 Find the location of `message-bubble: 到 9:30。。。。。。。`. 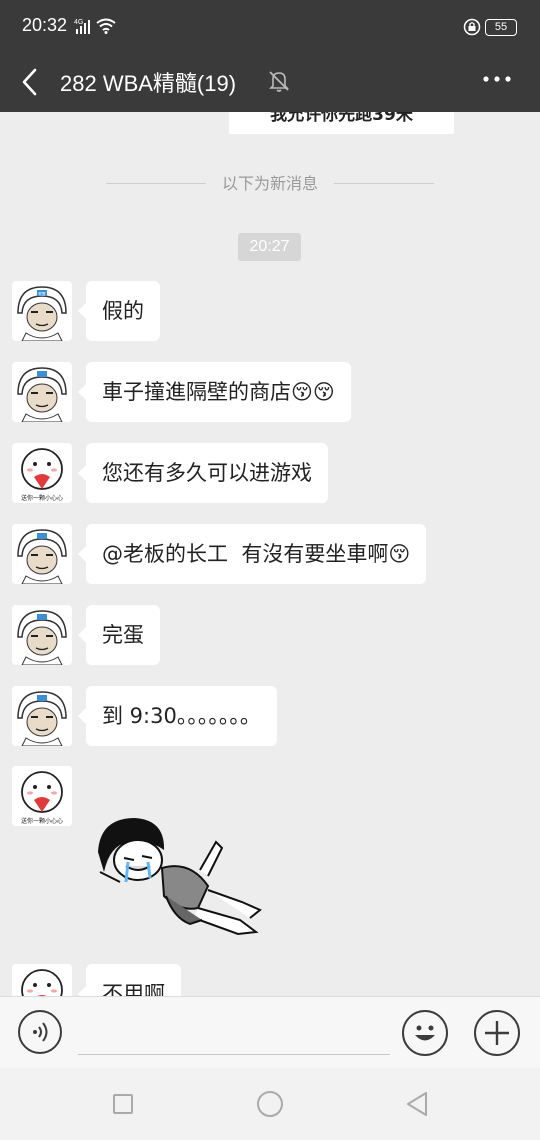

message-bubble: 到 9:30。。。。。。。 is located at coordinates (177, 716).